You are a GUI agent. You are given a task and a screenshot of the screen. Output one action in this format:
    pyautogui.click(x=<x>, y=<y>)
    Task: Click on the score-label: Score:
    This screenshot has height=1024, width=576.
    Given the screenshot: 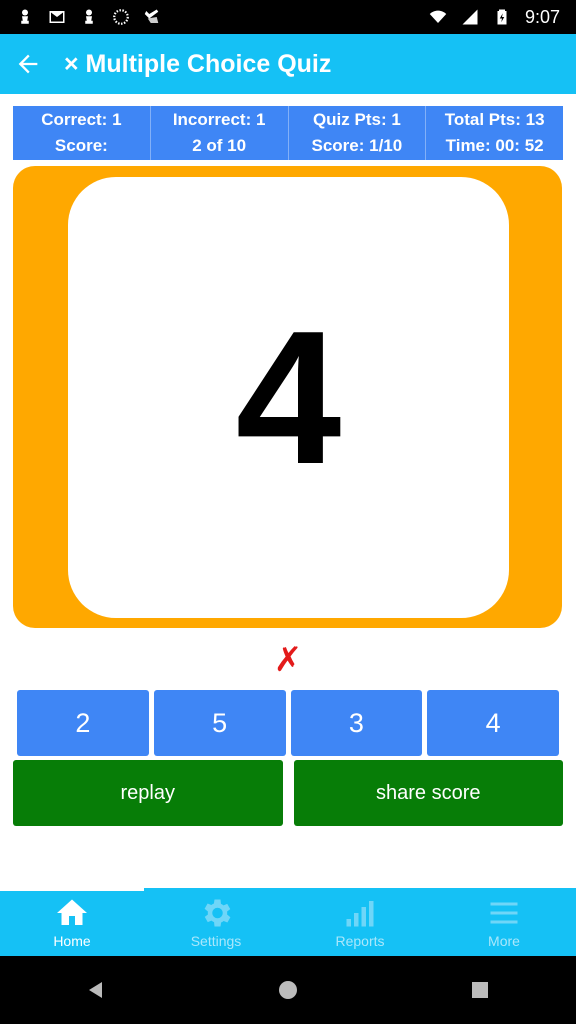 What is the action you would take?
    pyautogui.click(x=81, y=145)
    